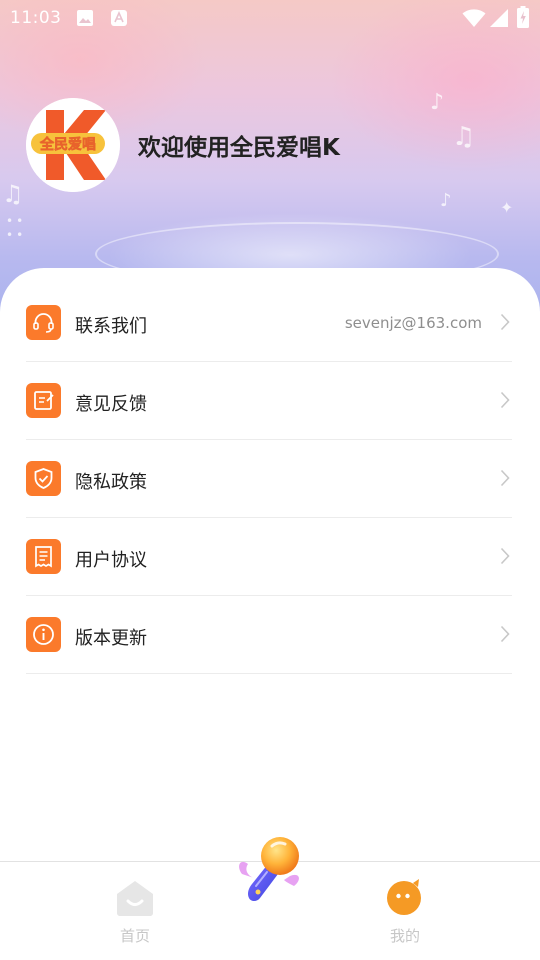  I want to click on menu-item-contact-us: 联系我们 sevenjz@163.com, so click(269, 323).